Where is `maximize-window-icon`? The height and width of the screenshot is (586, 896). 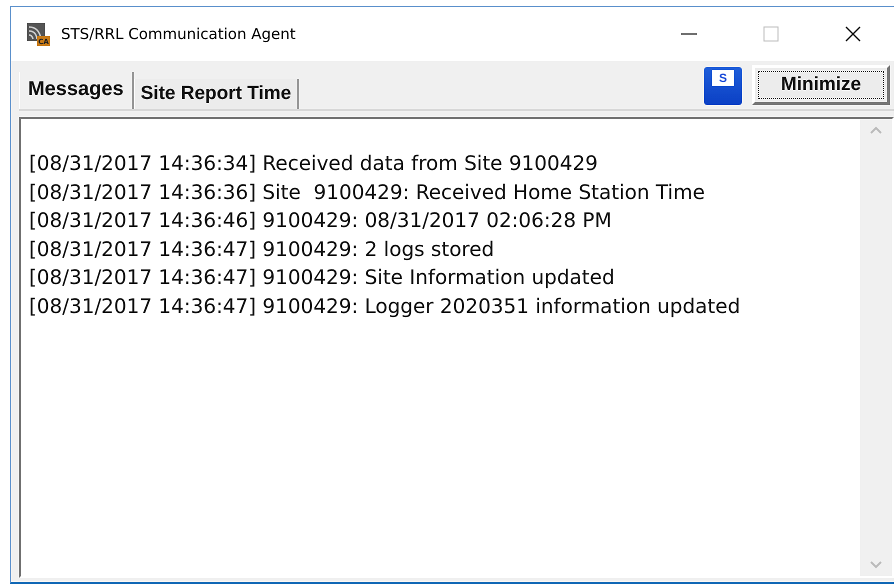
maximize-window-icon is located at coordinates (771, 34).